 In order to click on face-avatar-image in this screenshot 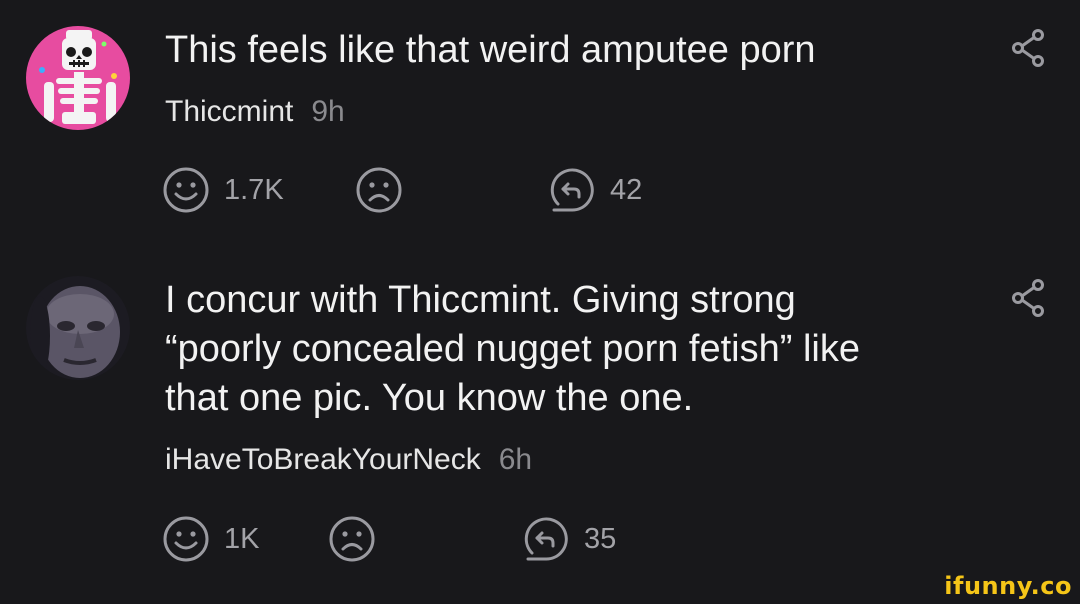, I will do `click(78, 328)`.